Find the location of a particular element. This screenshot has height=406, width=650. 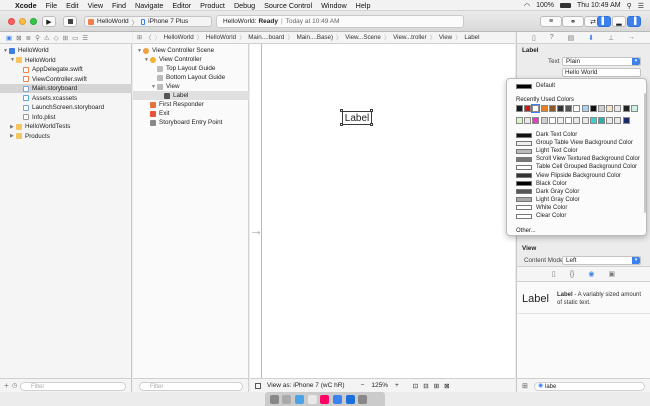

code-snippet-icon: {} is located at coordinates (572, 274).